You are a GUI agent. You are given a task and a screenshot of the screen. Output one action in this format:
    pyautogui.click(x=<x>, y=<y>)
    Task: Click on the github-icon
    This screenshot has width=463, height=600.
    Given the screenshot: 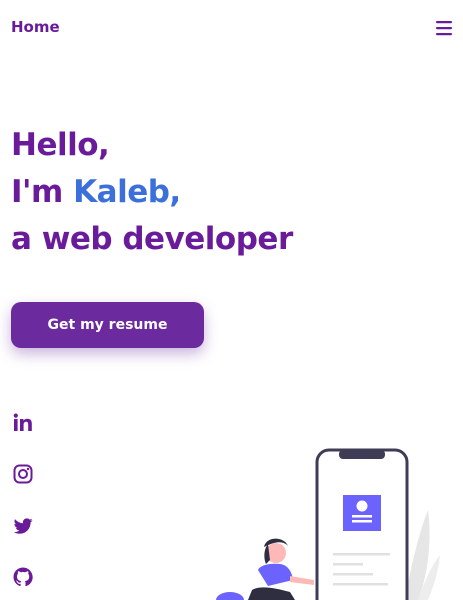 What is the action you would take?
    pyautogui.click(x=23, y=577)
    